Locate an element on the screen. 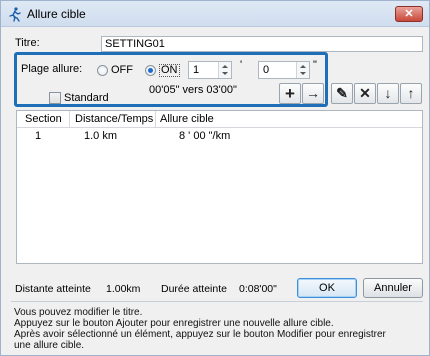  arrow-up-icon: ↑ is located at coordinates (411, 93).